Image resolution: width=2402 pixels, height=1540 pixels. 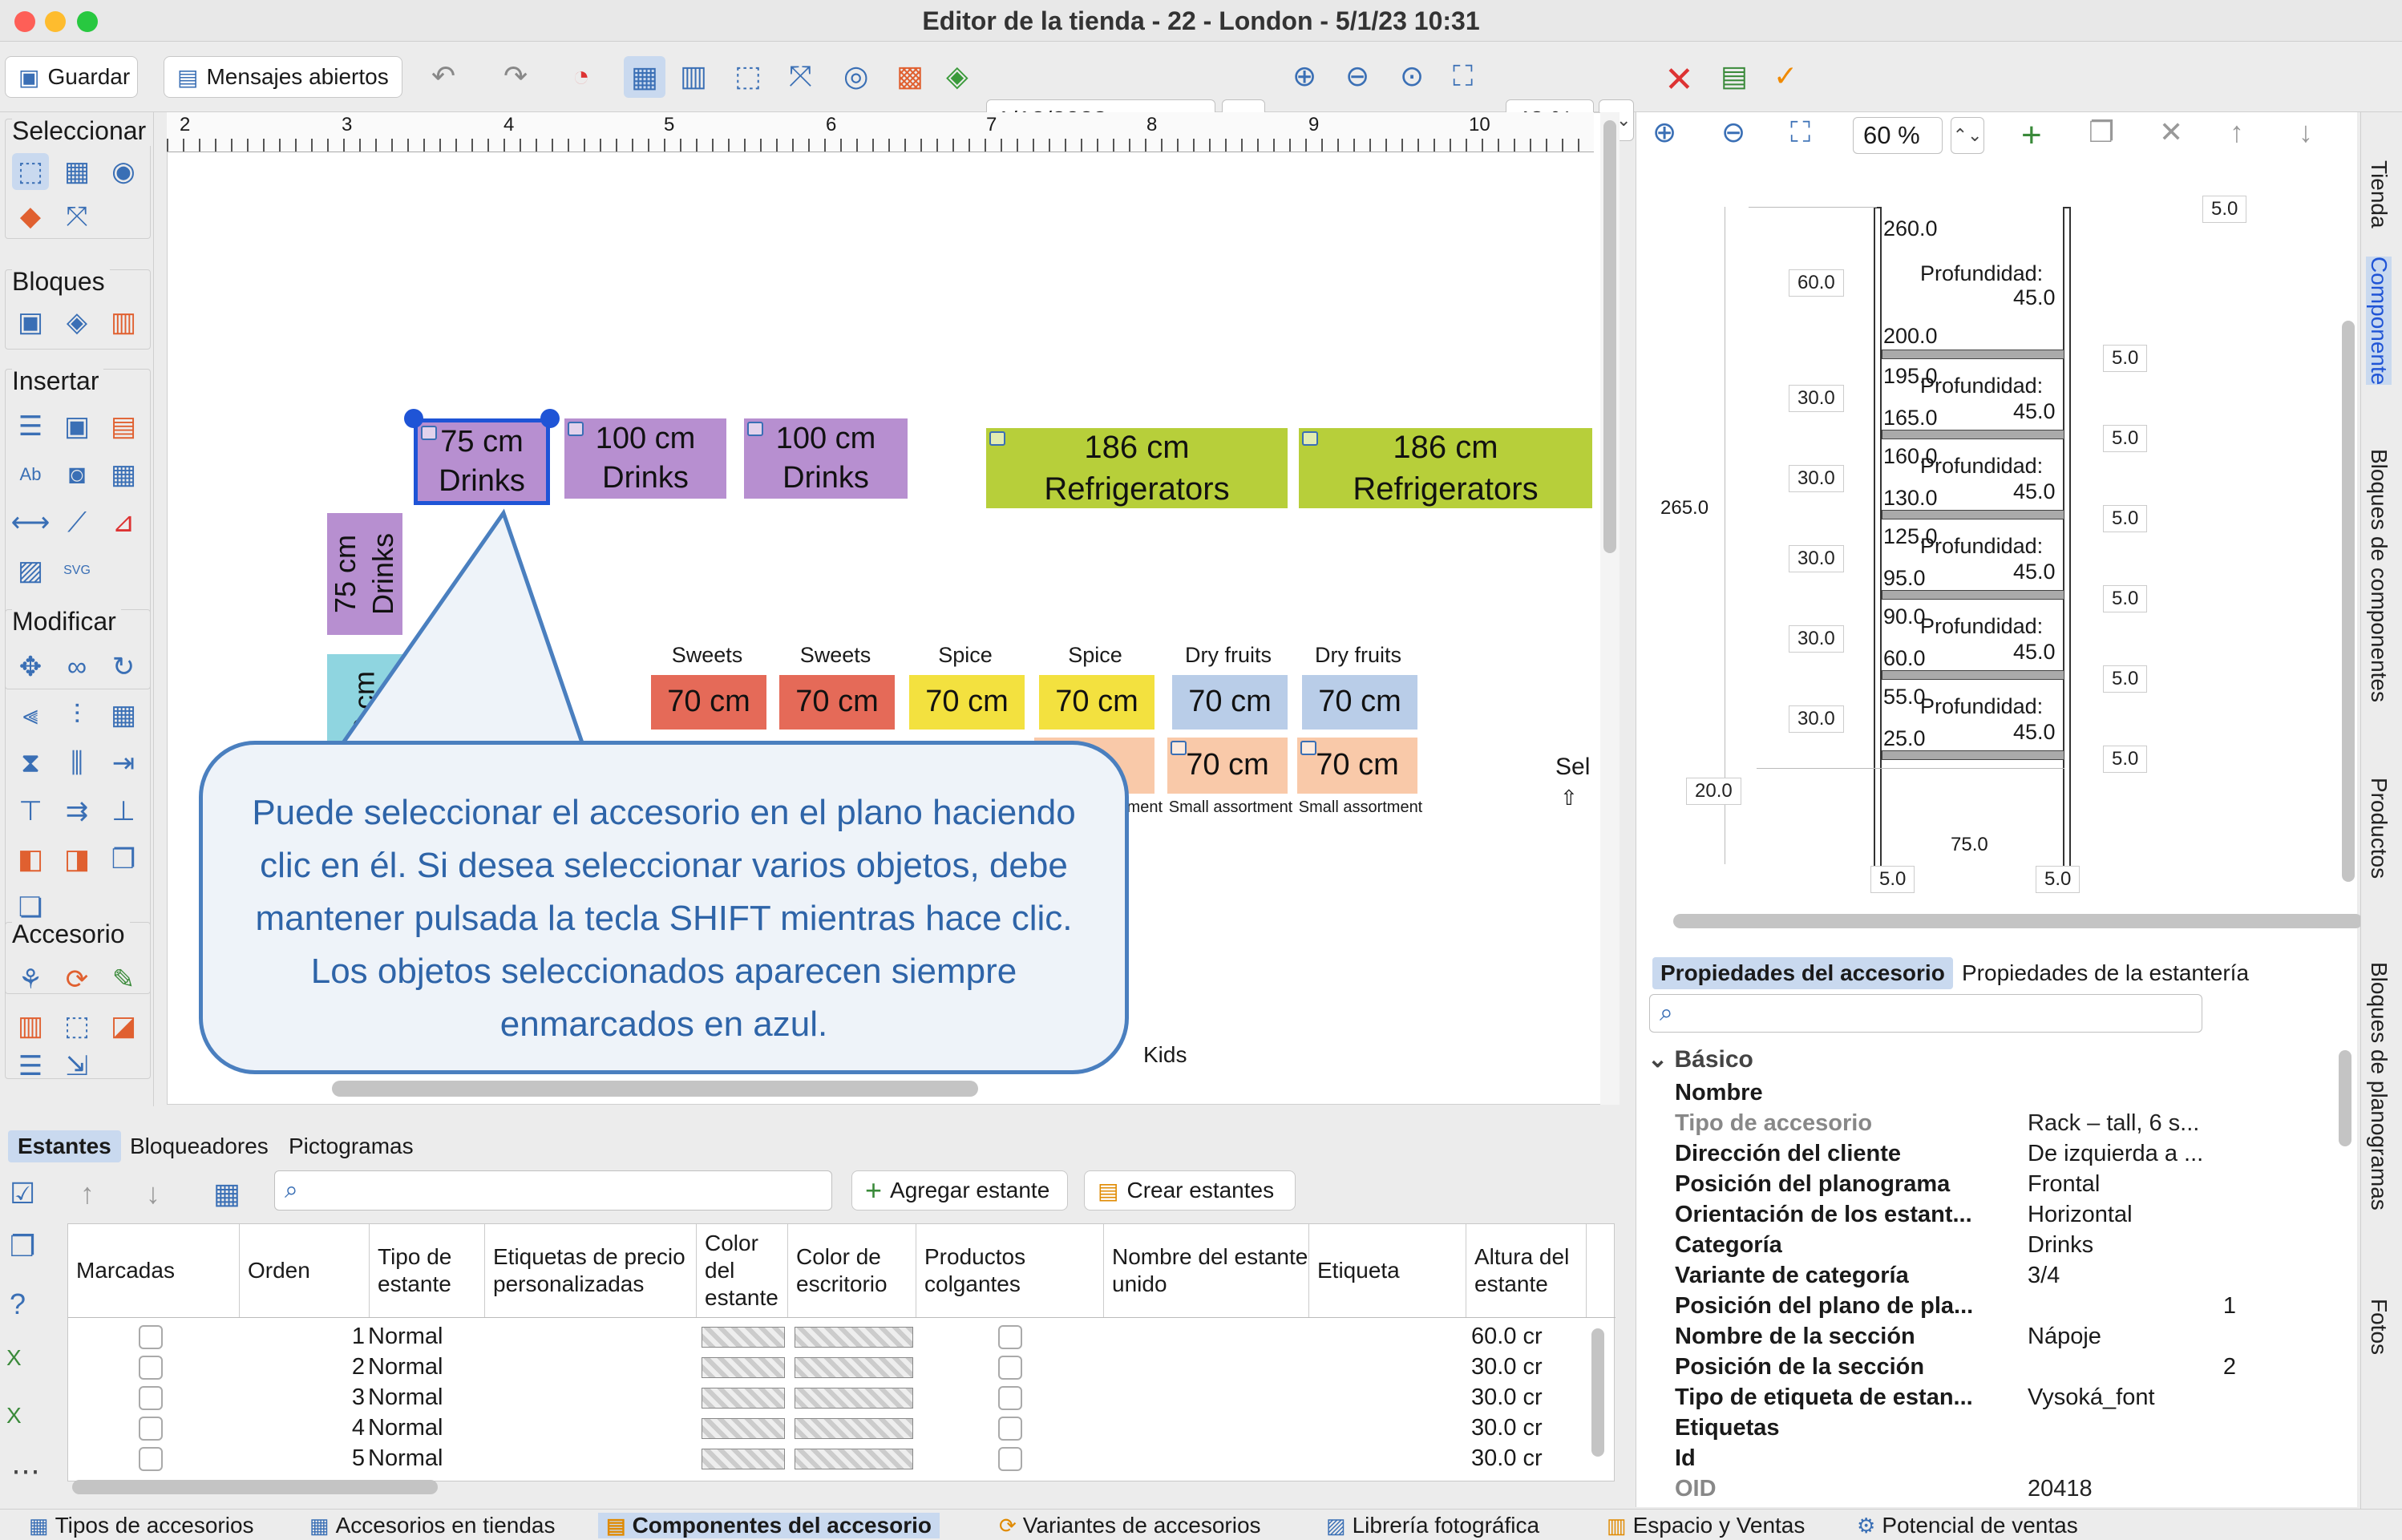 I want to click on column-header: Etiqueta, so click(x=1387, y=1270).